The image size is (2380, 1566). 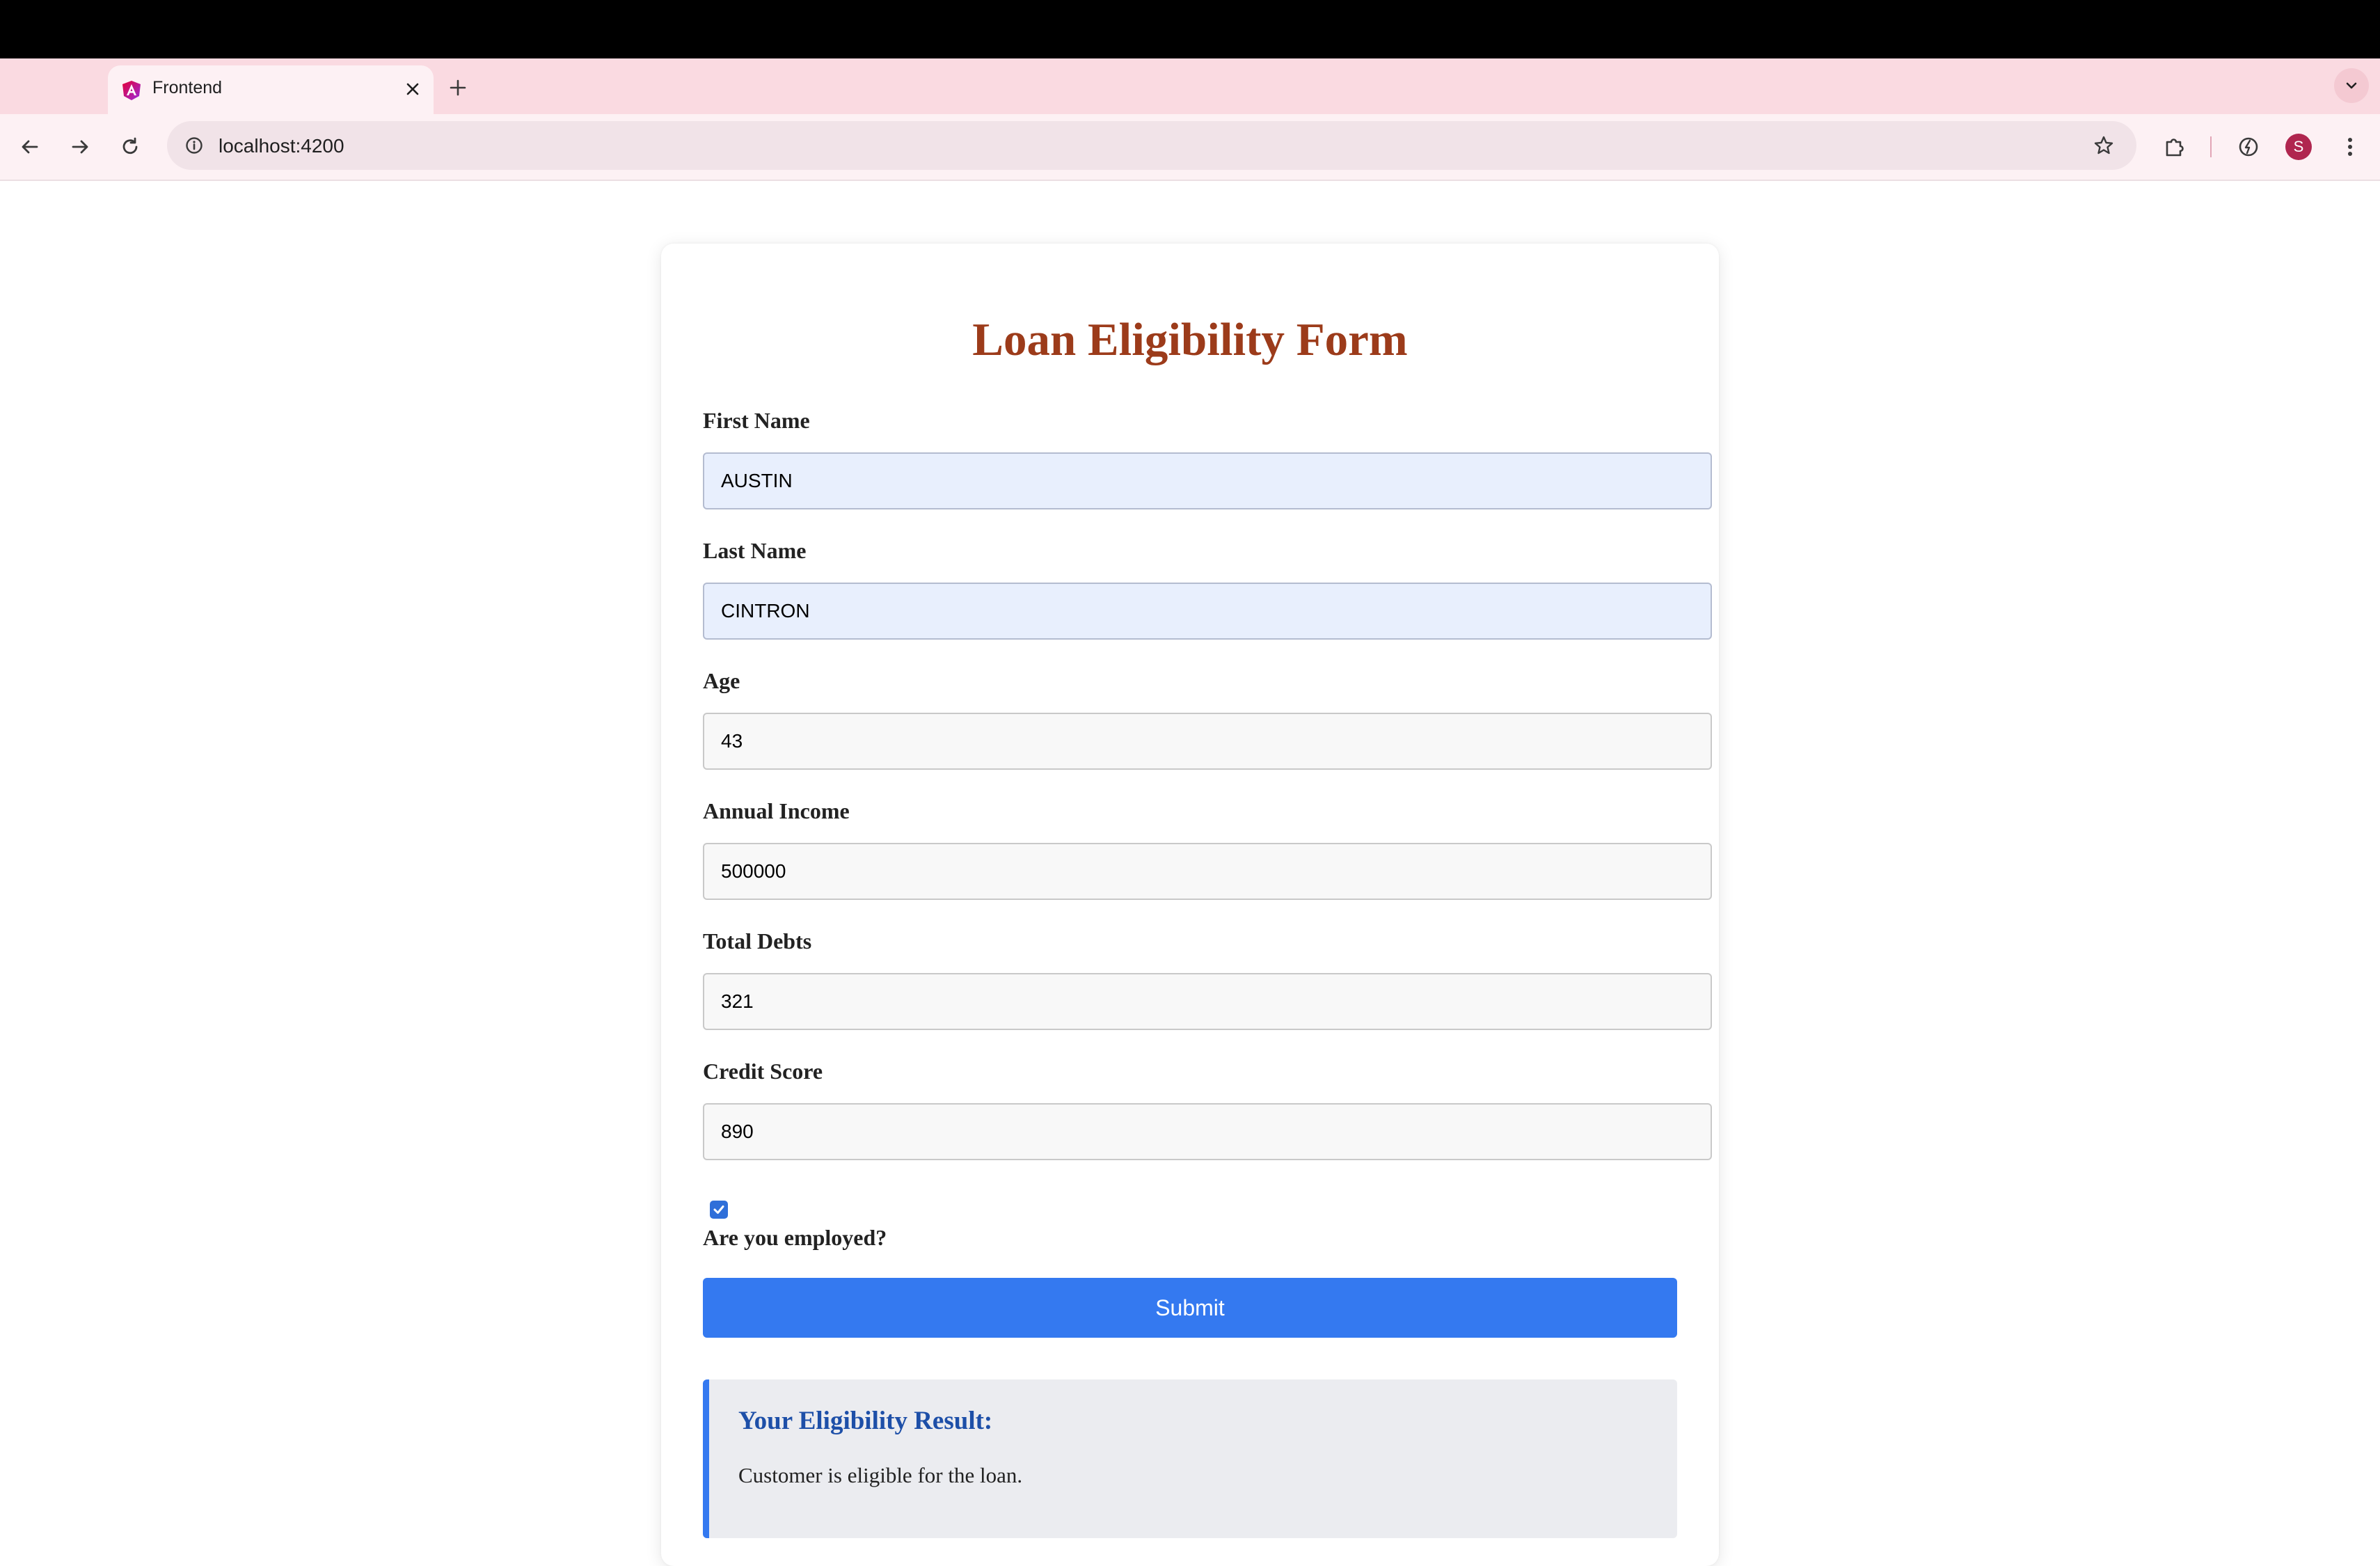 I want to click on annual-income-input: 500000, so click(x=1207, y=871).